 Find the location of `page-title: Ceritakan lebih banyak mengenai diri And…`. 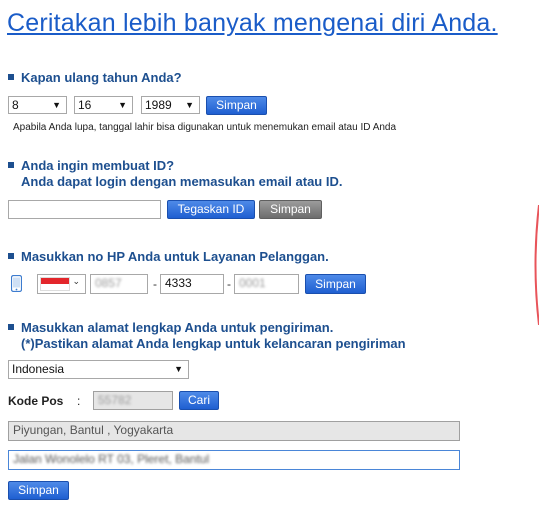

page-title: Ceritakan lebih banyak mengenai diri And… is located at coordinates (252, 23).